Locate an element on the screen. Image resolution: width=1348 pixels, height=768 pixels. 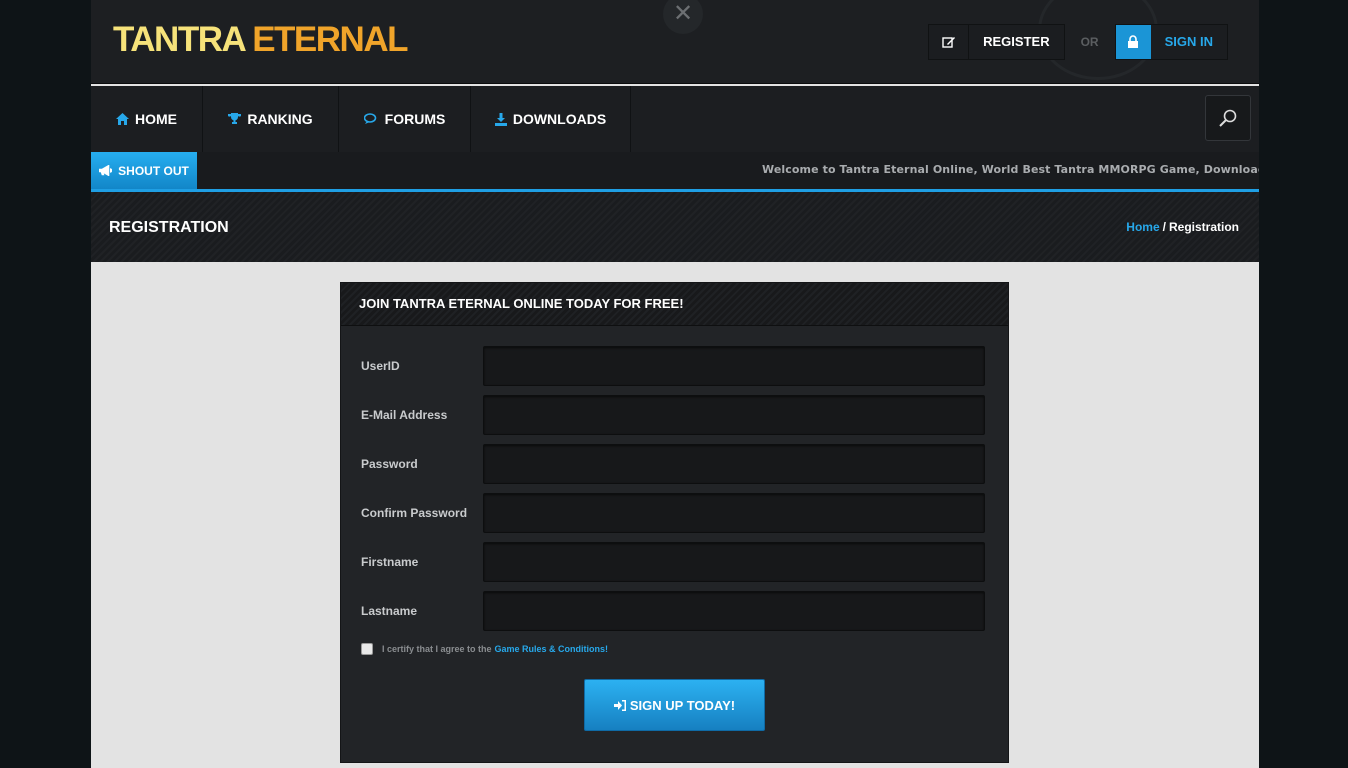
home-icon is located at coordinates (122, 119).